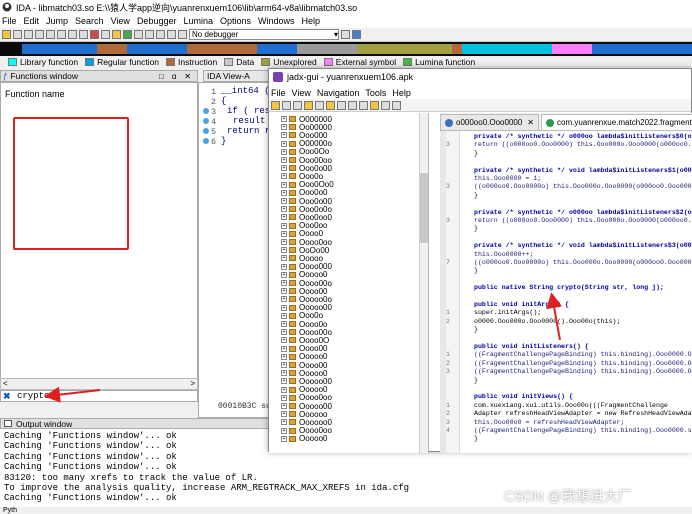 The height and width of the screenshot is (514, 692). I want to click on start-debug-icon, so click(160, 34).